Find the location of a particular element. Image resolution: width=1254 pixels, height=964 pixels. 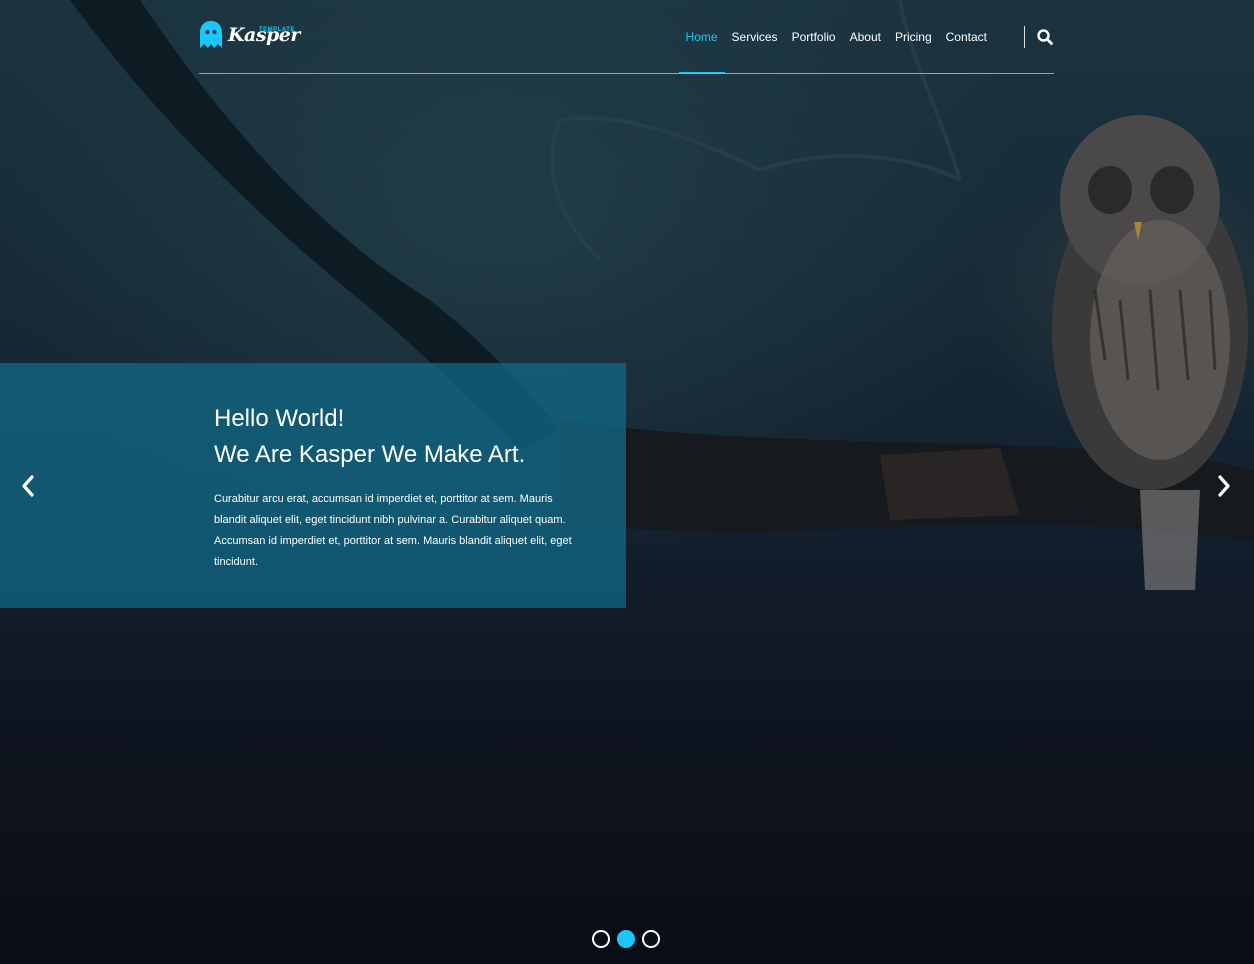

slider-bullets is located at coordinates (626, 939).